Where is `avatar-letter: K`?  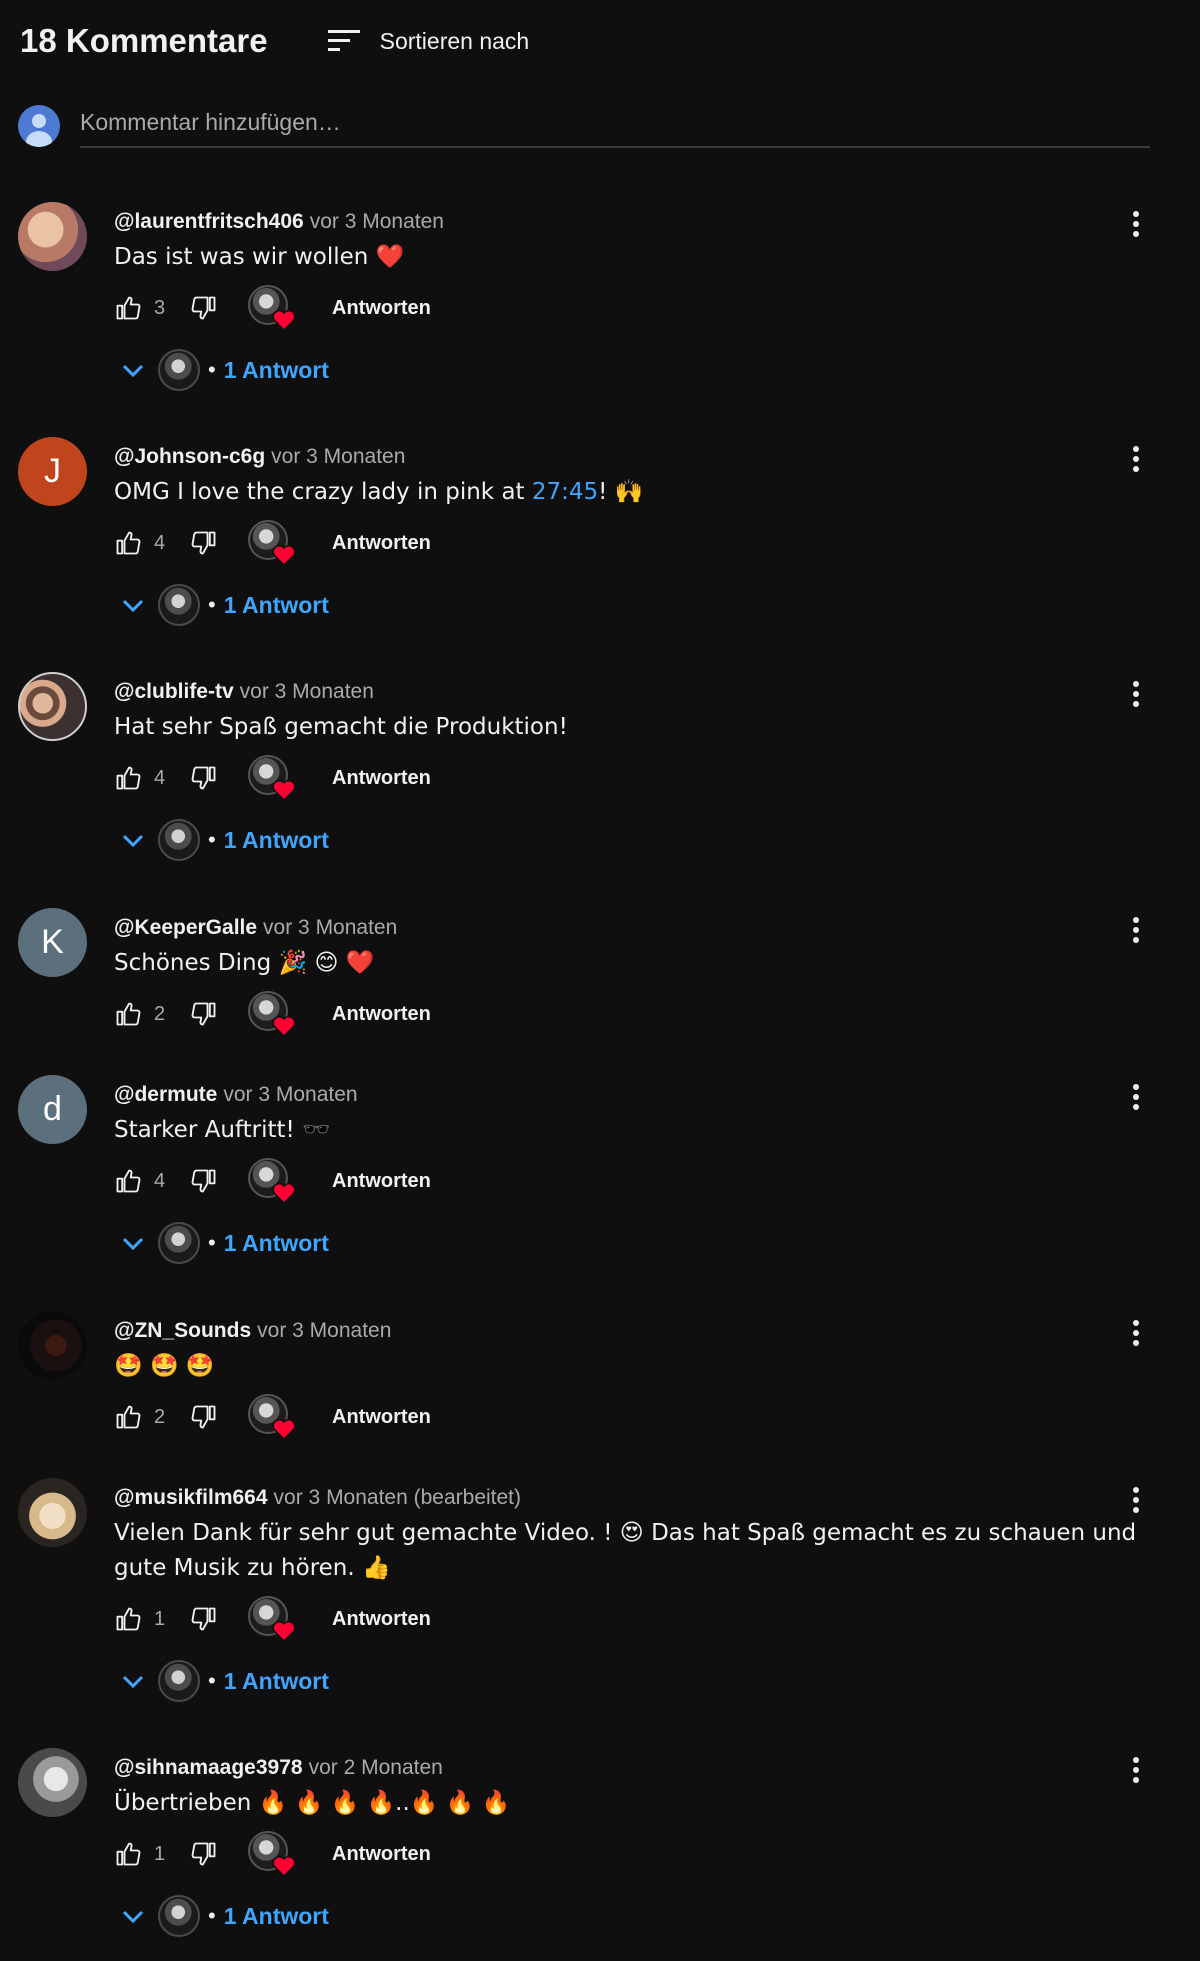
avatar-letter: K is located at coordinates (52, 942).